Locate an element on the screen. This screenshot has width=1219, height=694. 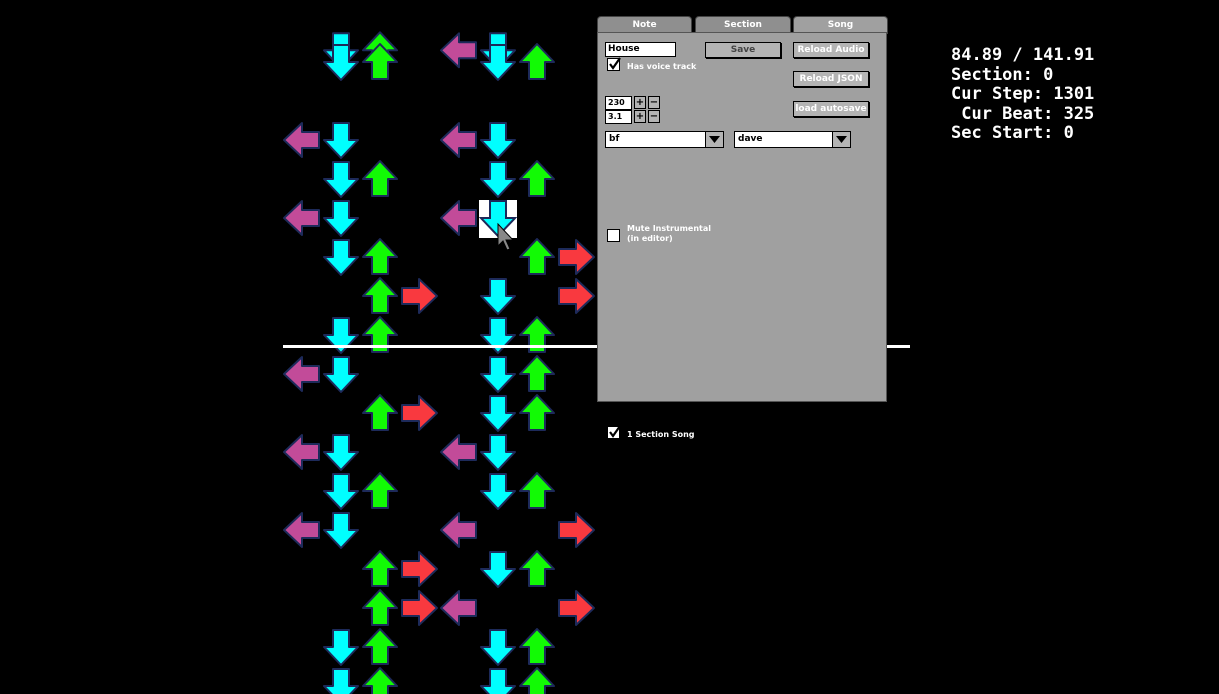
mute-instrumental-checkbox is located at coordinates (613, 235).